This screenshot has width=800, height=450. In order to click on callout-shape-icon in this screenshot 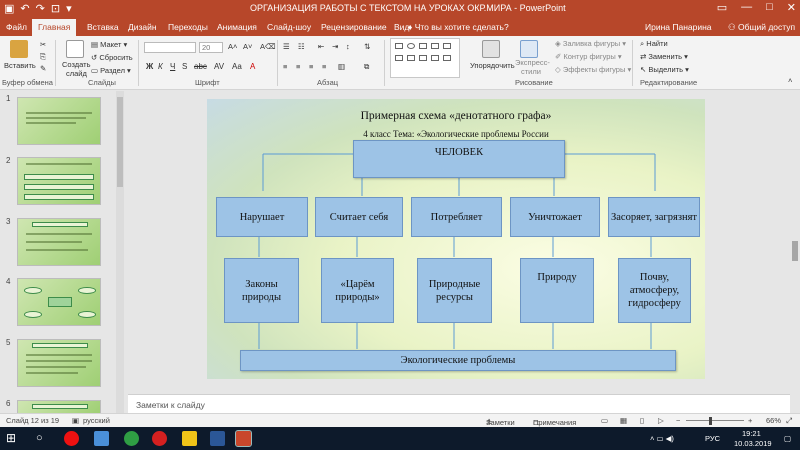, I will do `click(447, 58)`.